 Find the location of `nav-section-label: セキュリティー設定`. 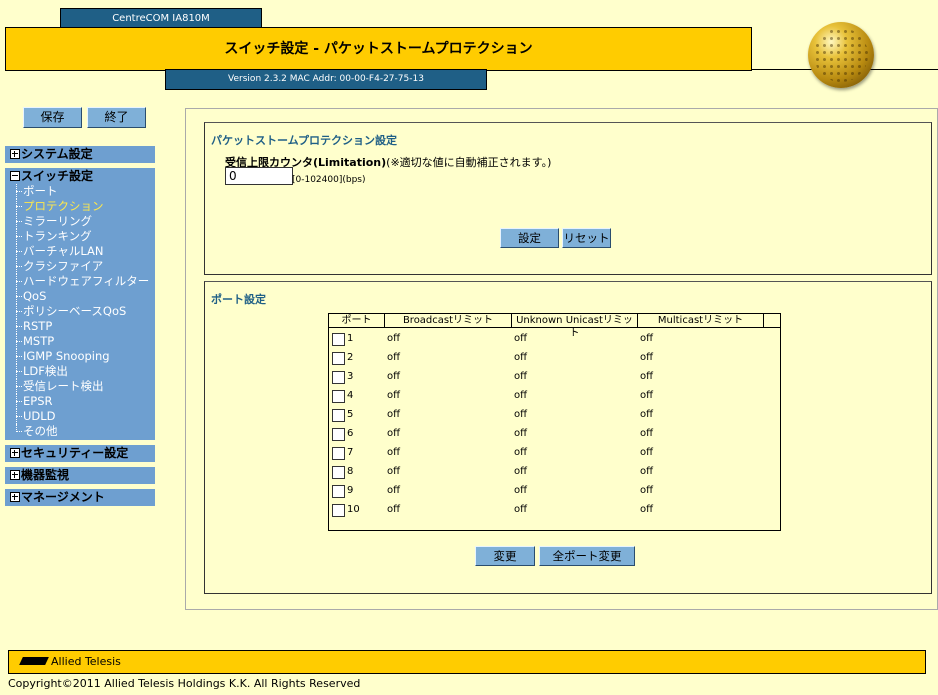

nav-section-label: セキュリティー設定 is located at coordinates (75, 453).